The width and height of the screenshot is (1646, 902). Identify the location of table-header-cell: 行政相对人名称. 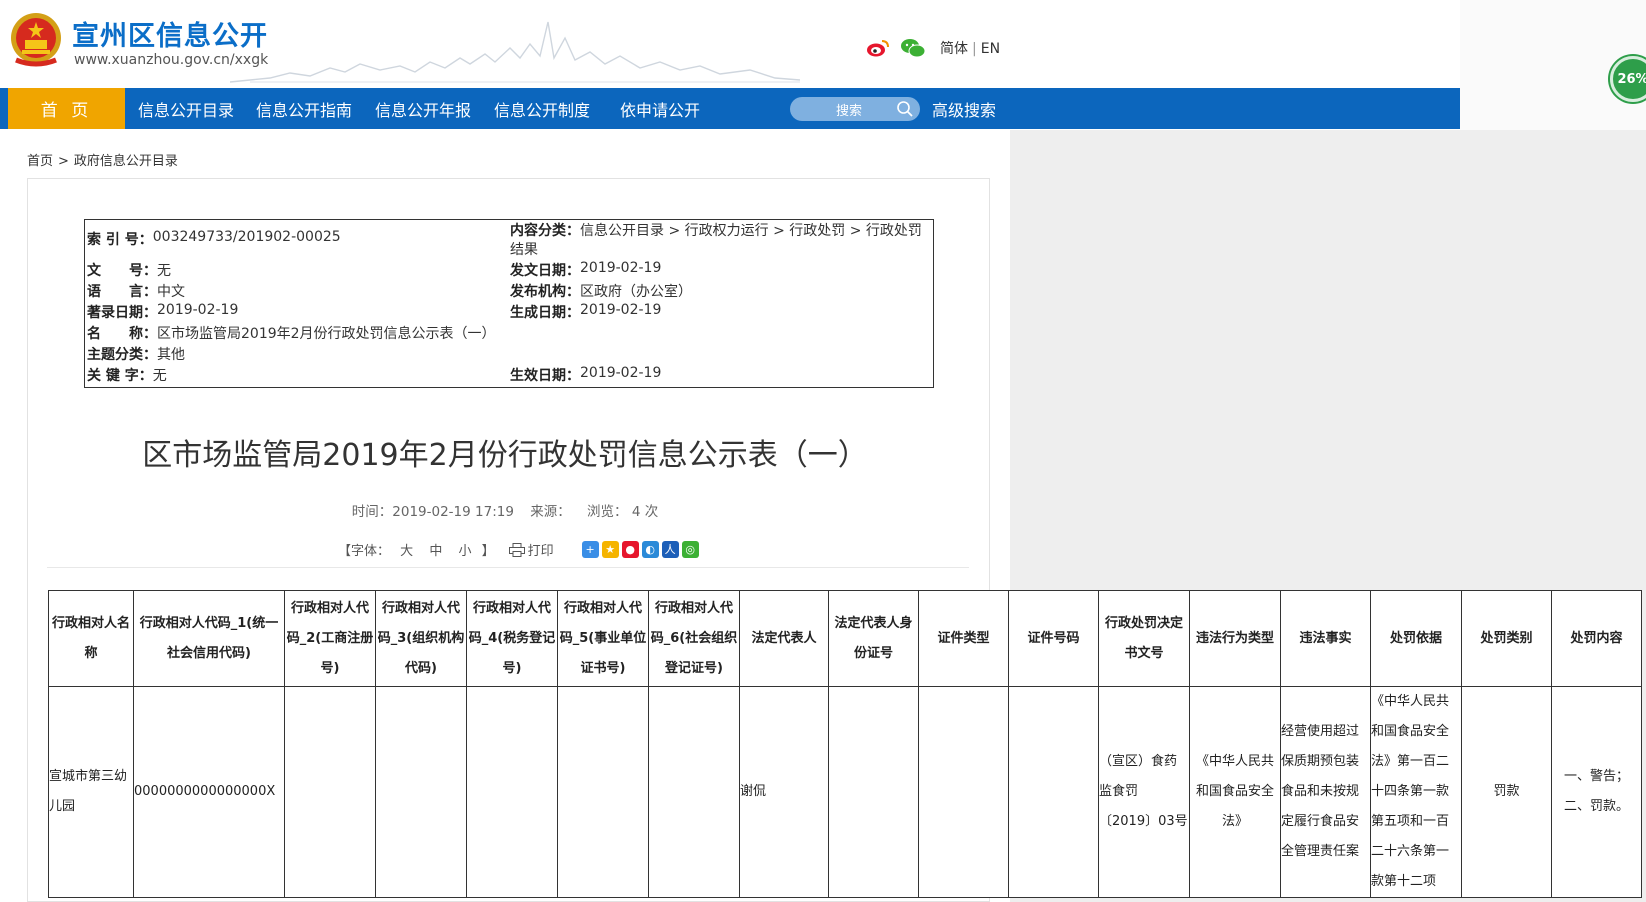
(91, 638).